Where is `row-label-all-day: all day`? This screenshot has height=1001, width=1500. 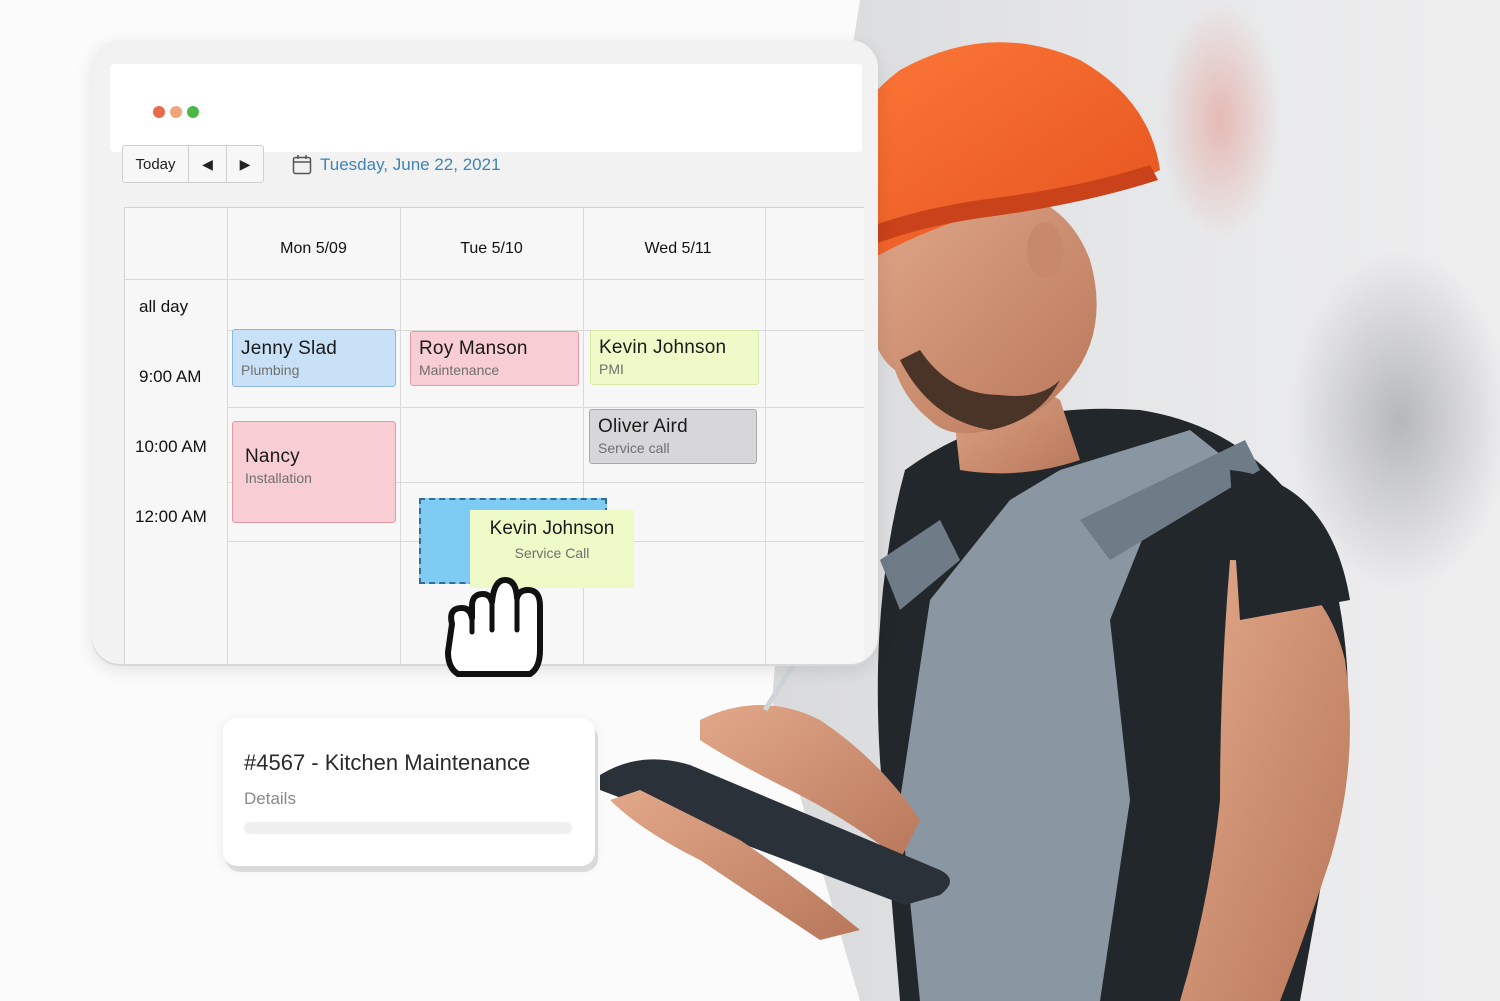
row-label-all-day: all day is located at coordinates (164, 306).